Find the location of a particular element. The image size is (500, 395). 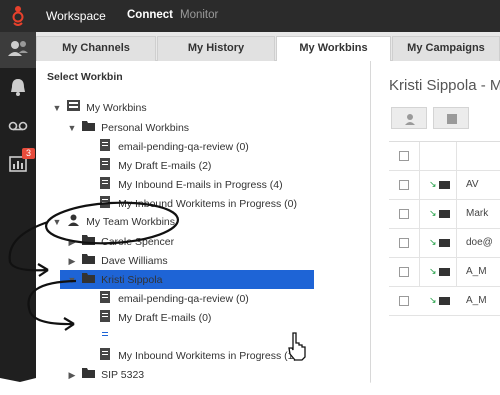

workbin-title: Kristi Sippola - M is located at coordinates (444, 85).